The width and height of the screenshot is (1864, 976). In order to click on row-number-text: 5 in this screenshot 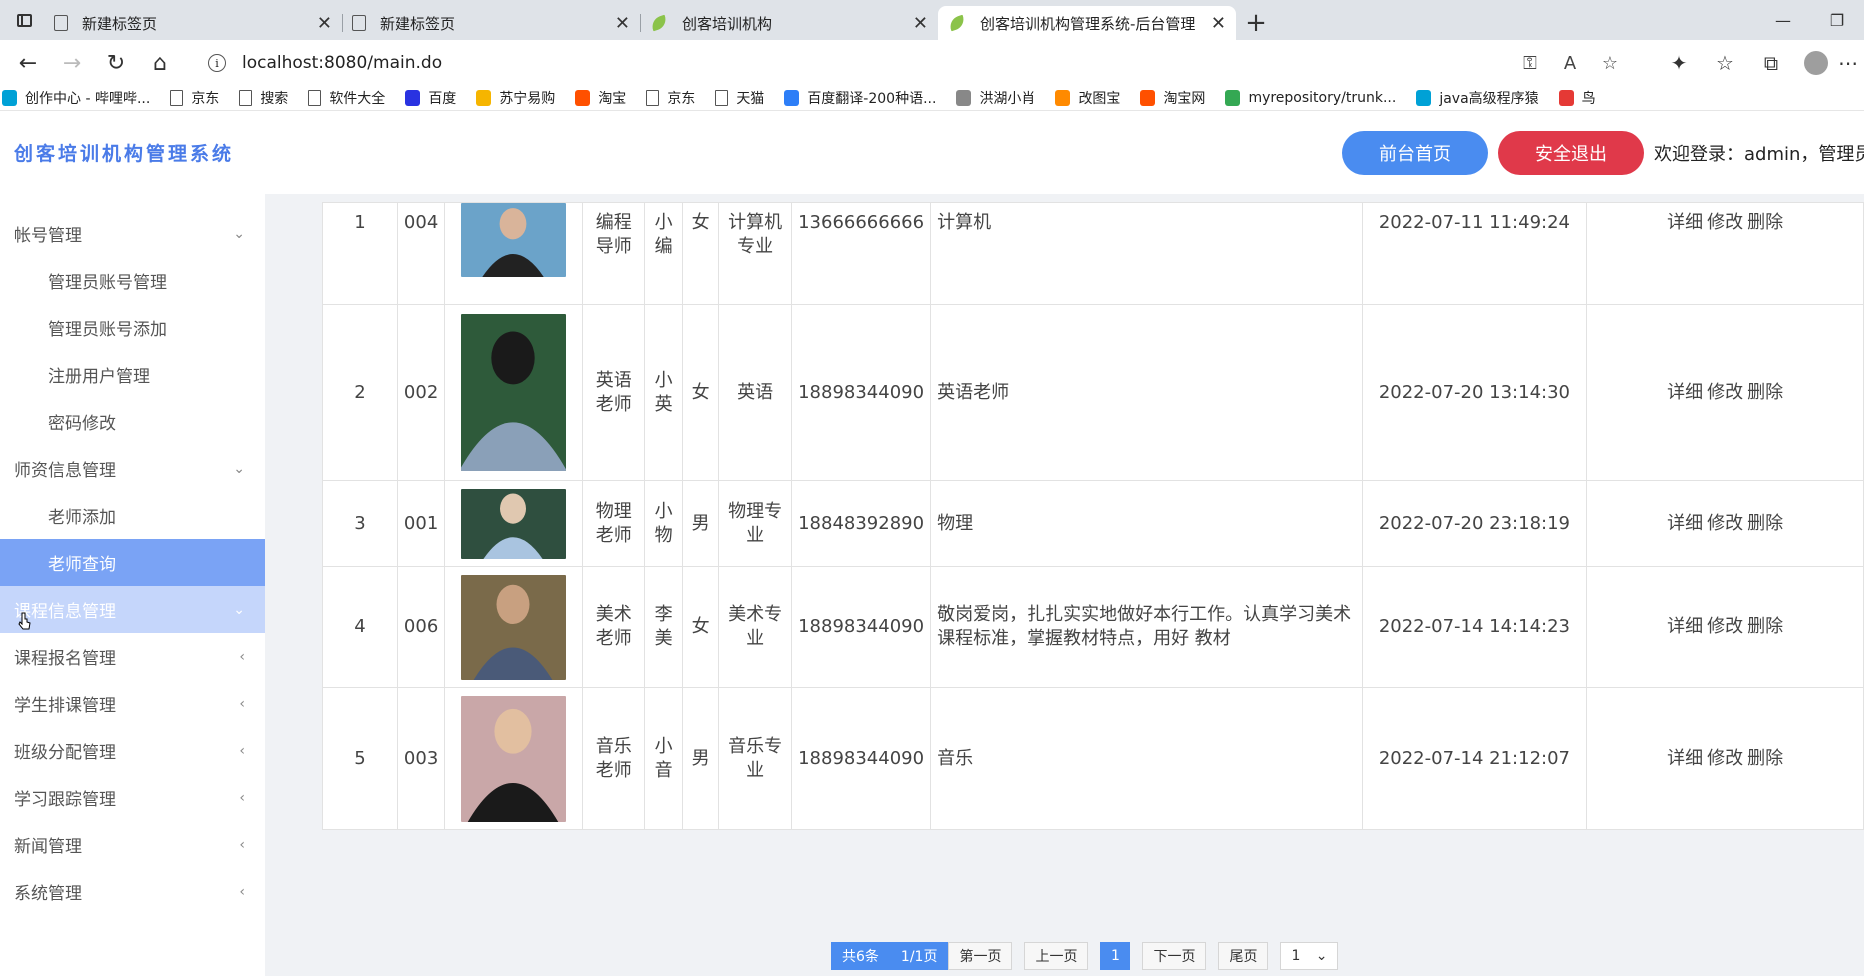, I will do `click(360, 758)`.